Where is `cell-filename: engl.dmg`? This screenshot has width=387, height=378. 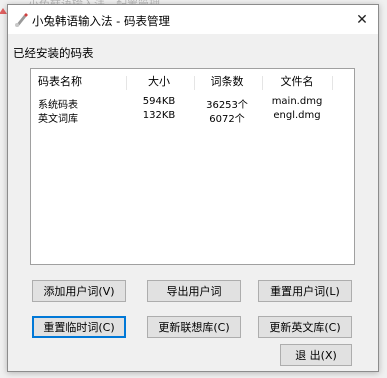 cell-filename: engl.dmg is located at coordinates (297, 115).